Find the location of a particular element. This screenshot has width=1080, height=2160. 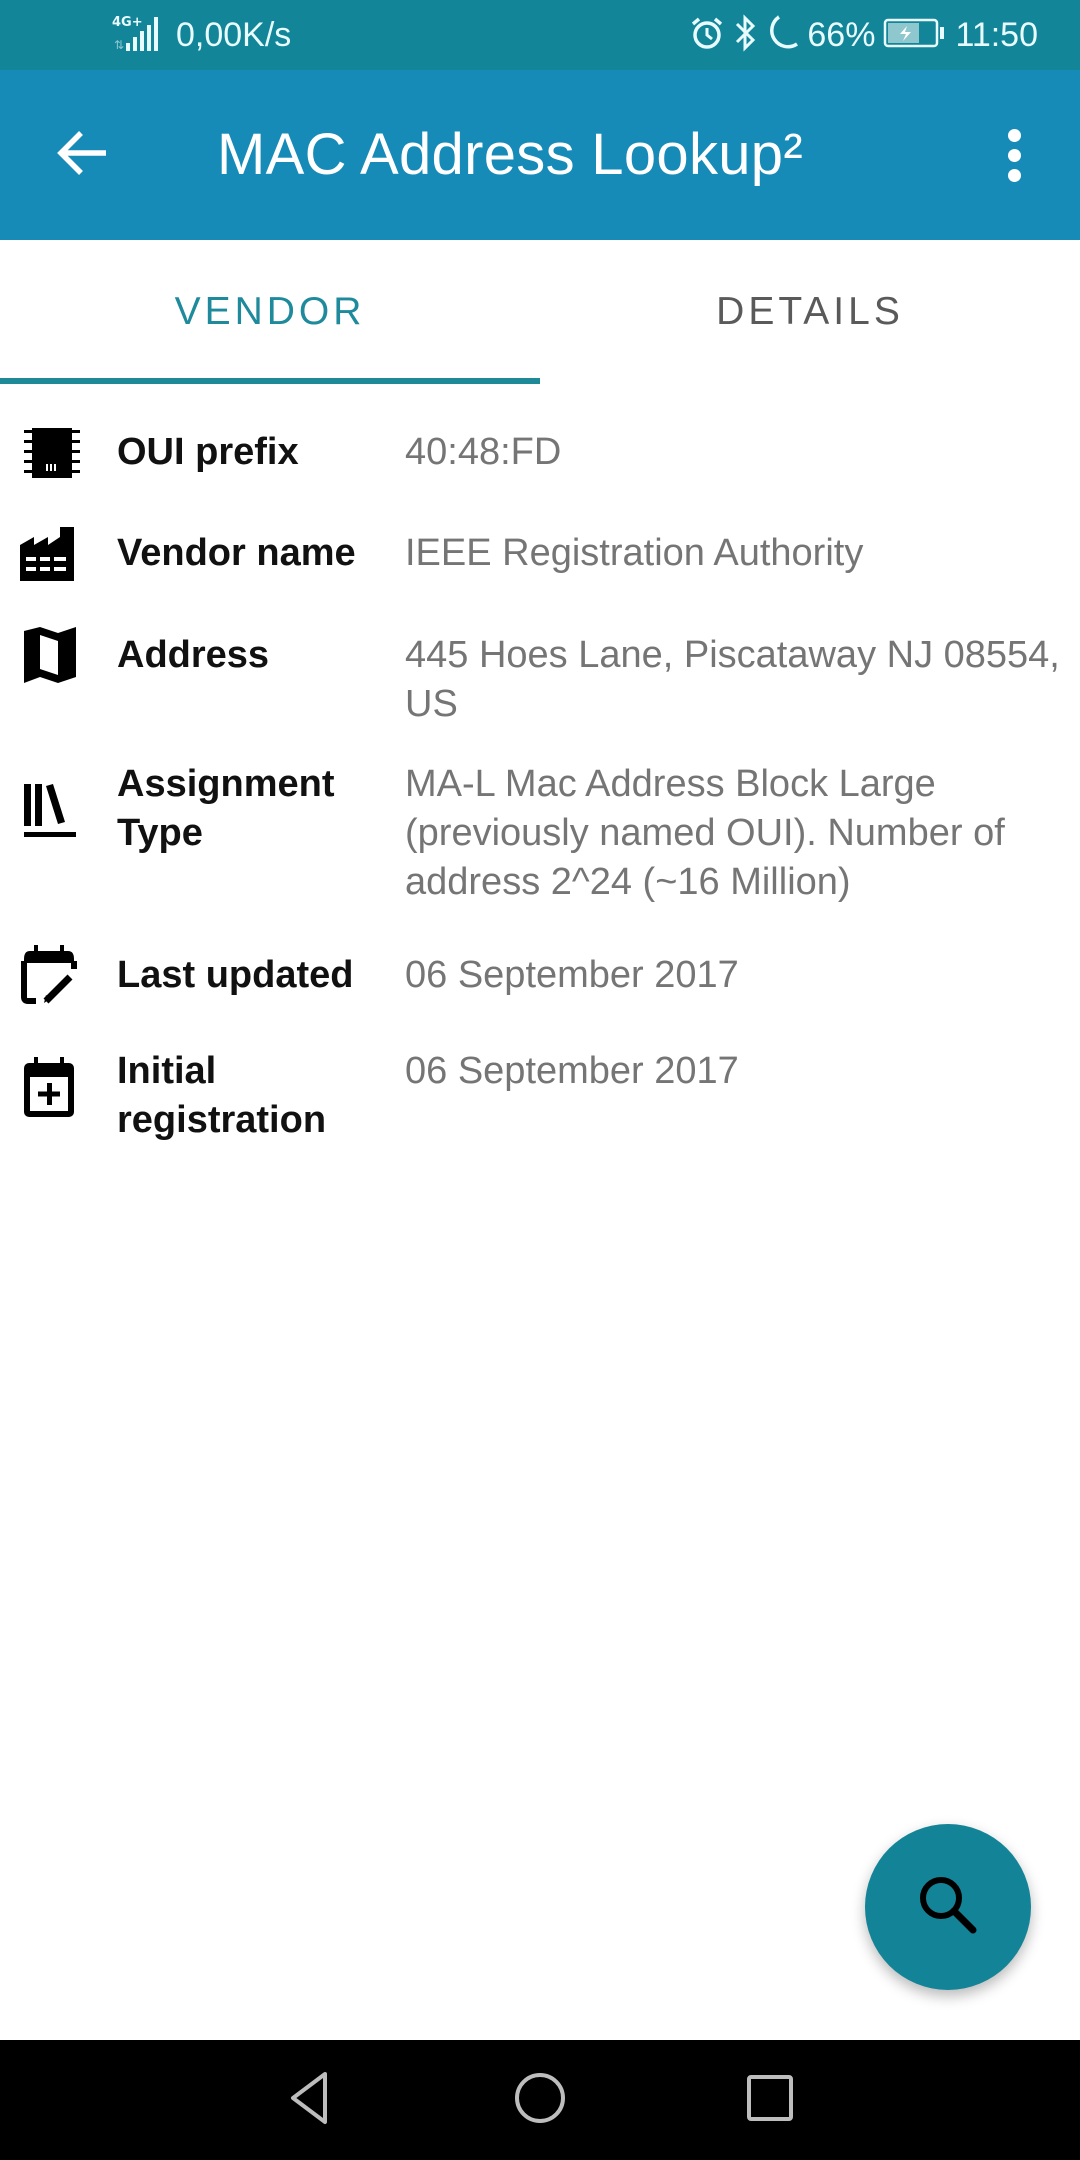

library-books-icon is located at coordinates (51, 811).